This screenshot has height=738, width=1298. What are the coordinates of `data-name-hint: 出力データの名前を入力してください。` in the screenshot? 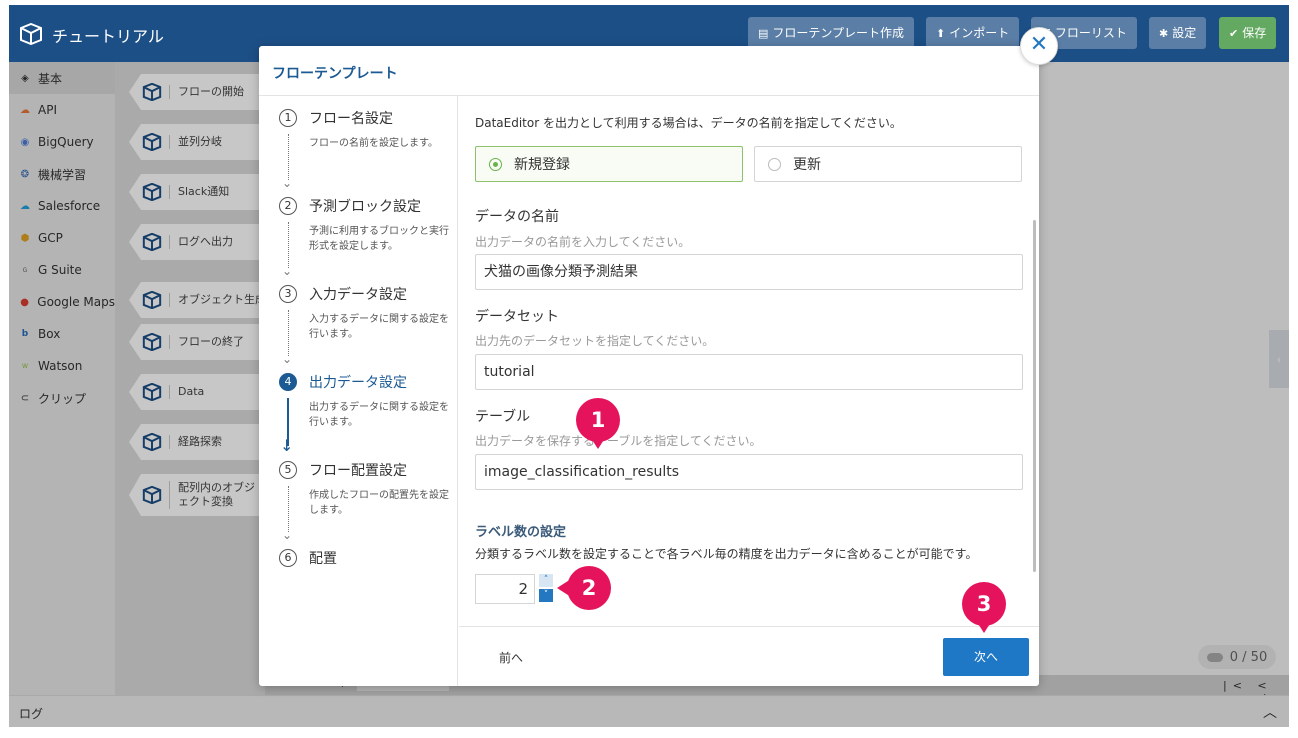 It's located at (583, 242).